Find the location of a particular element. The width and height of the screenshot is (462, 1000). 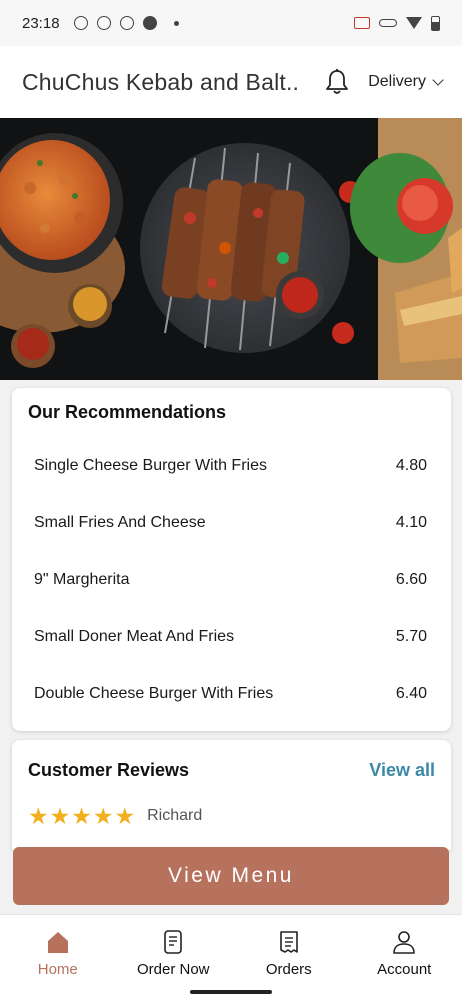

status-time: 23:18 is located at coordinates (41, 23).